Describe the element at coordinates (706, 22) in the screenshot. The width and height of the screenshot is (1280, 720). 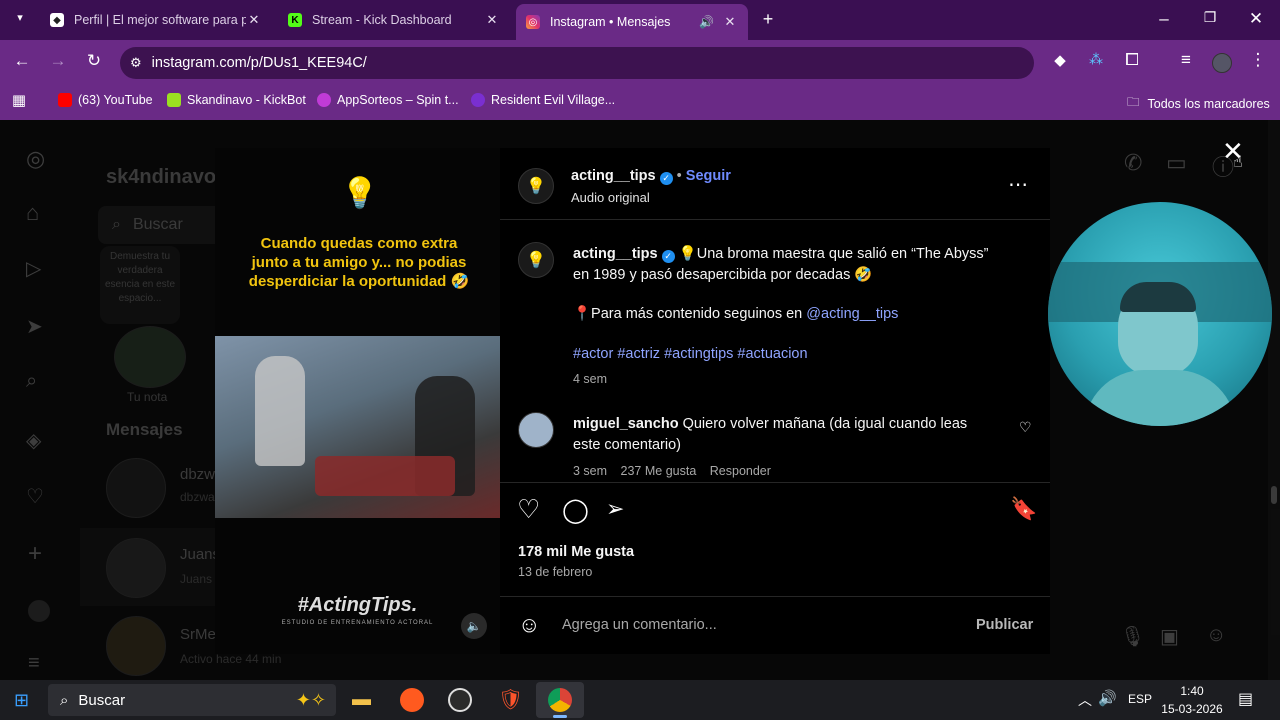
I see `audio-playing-icon: 🔊` at that location.